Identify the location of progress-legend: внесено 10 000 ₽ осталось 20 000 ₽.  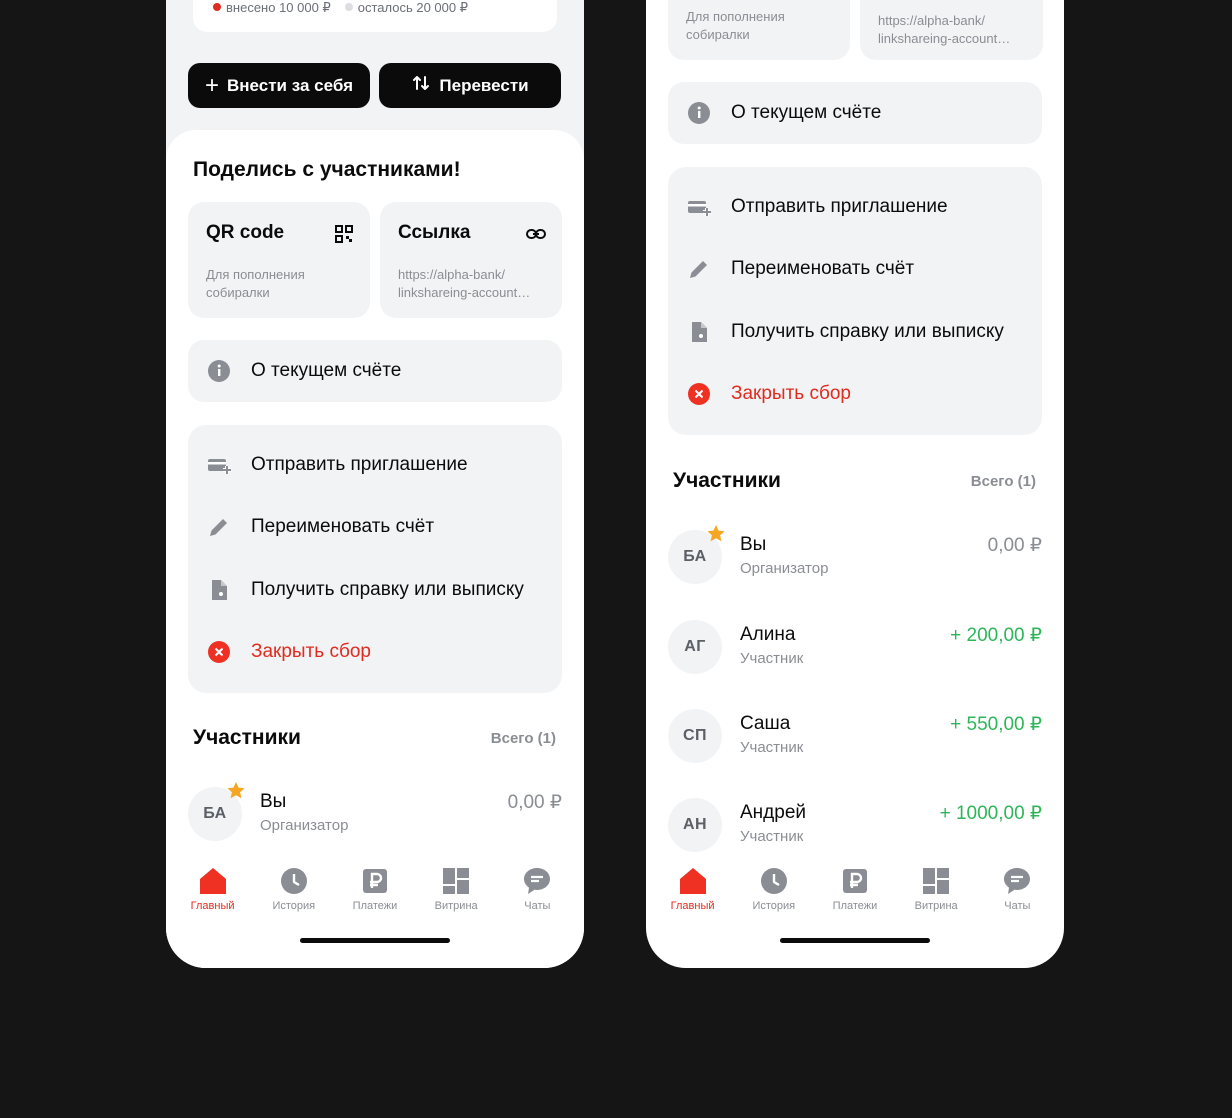
(340, 8).